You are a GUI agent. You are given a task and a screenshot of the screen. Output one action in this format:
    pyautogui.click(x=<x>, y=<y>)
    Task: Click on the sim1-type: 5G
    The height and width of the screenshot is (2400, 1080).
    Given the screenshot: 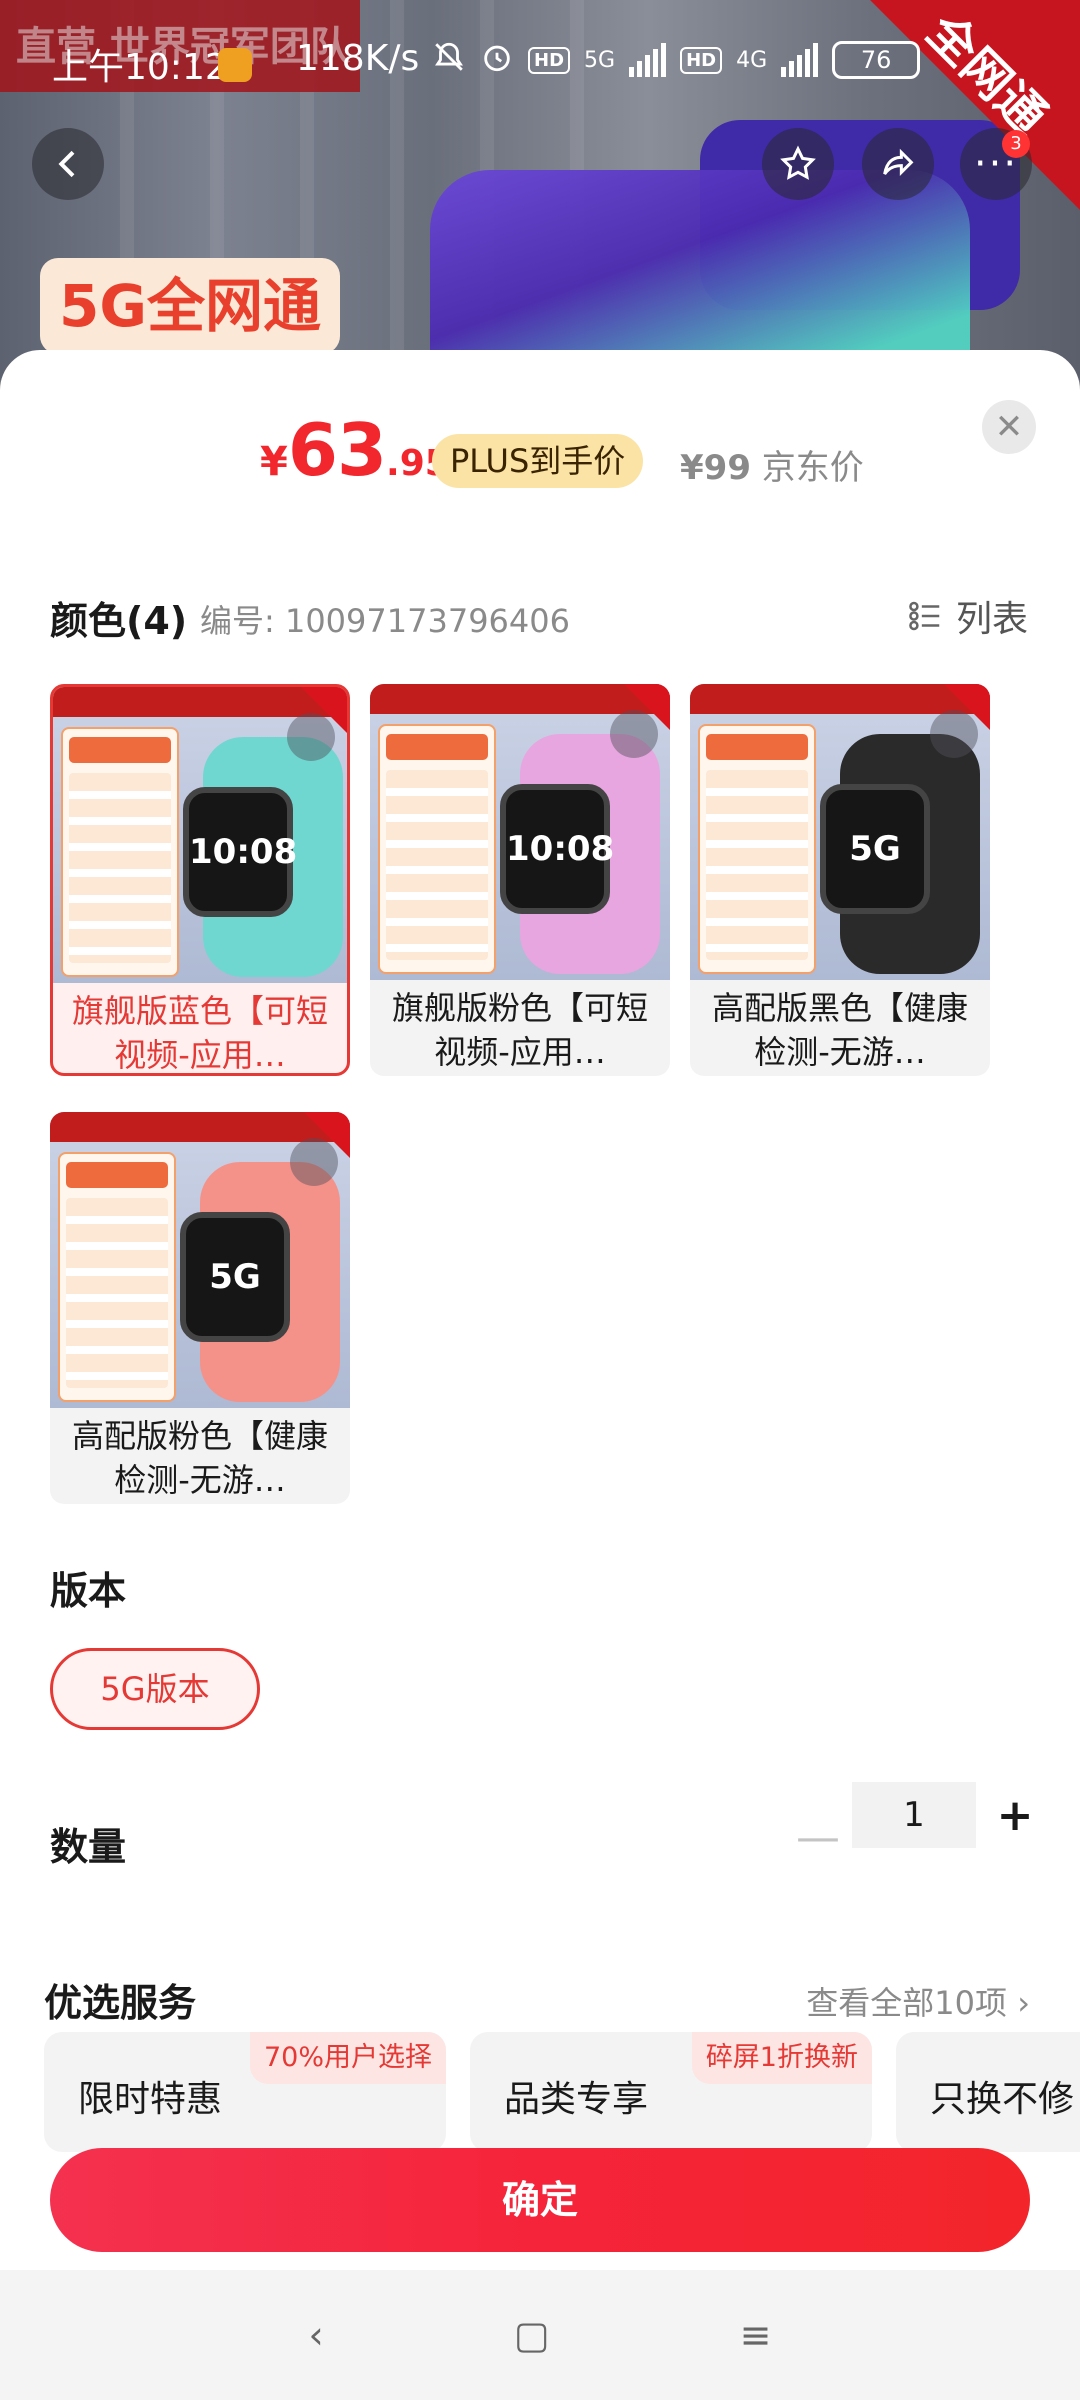 What is the action you would take?
    pyautogui.click(x=600, y=60)
    